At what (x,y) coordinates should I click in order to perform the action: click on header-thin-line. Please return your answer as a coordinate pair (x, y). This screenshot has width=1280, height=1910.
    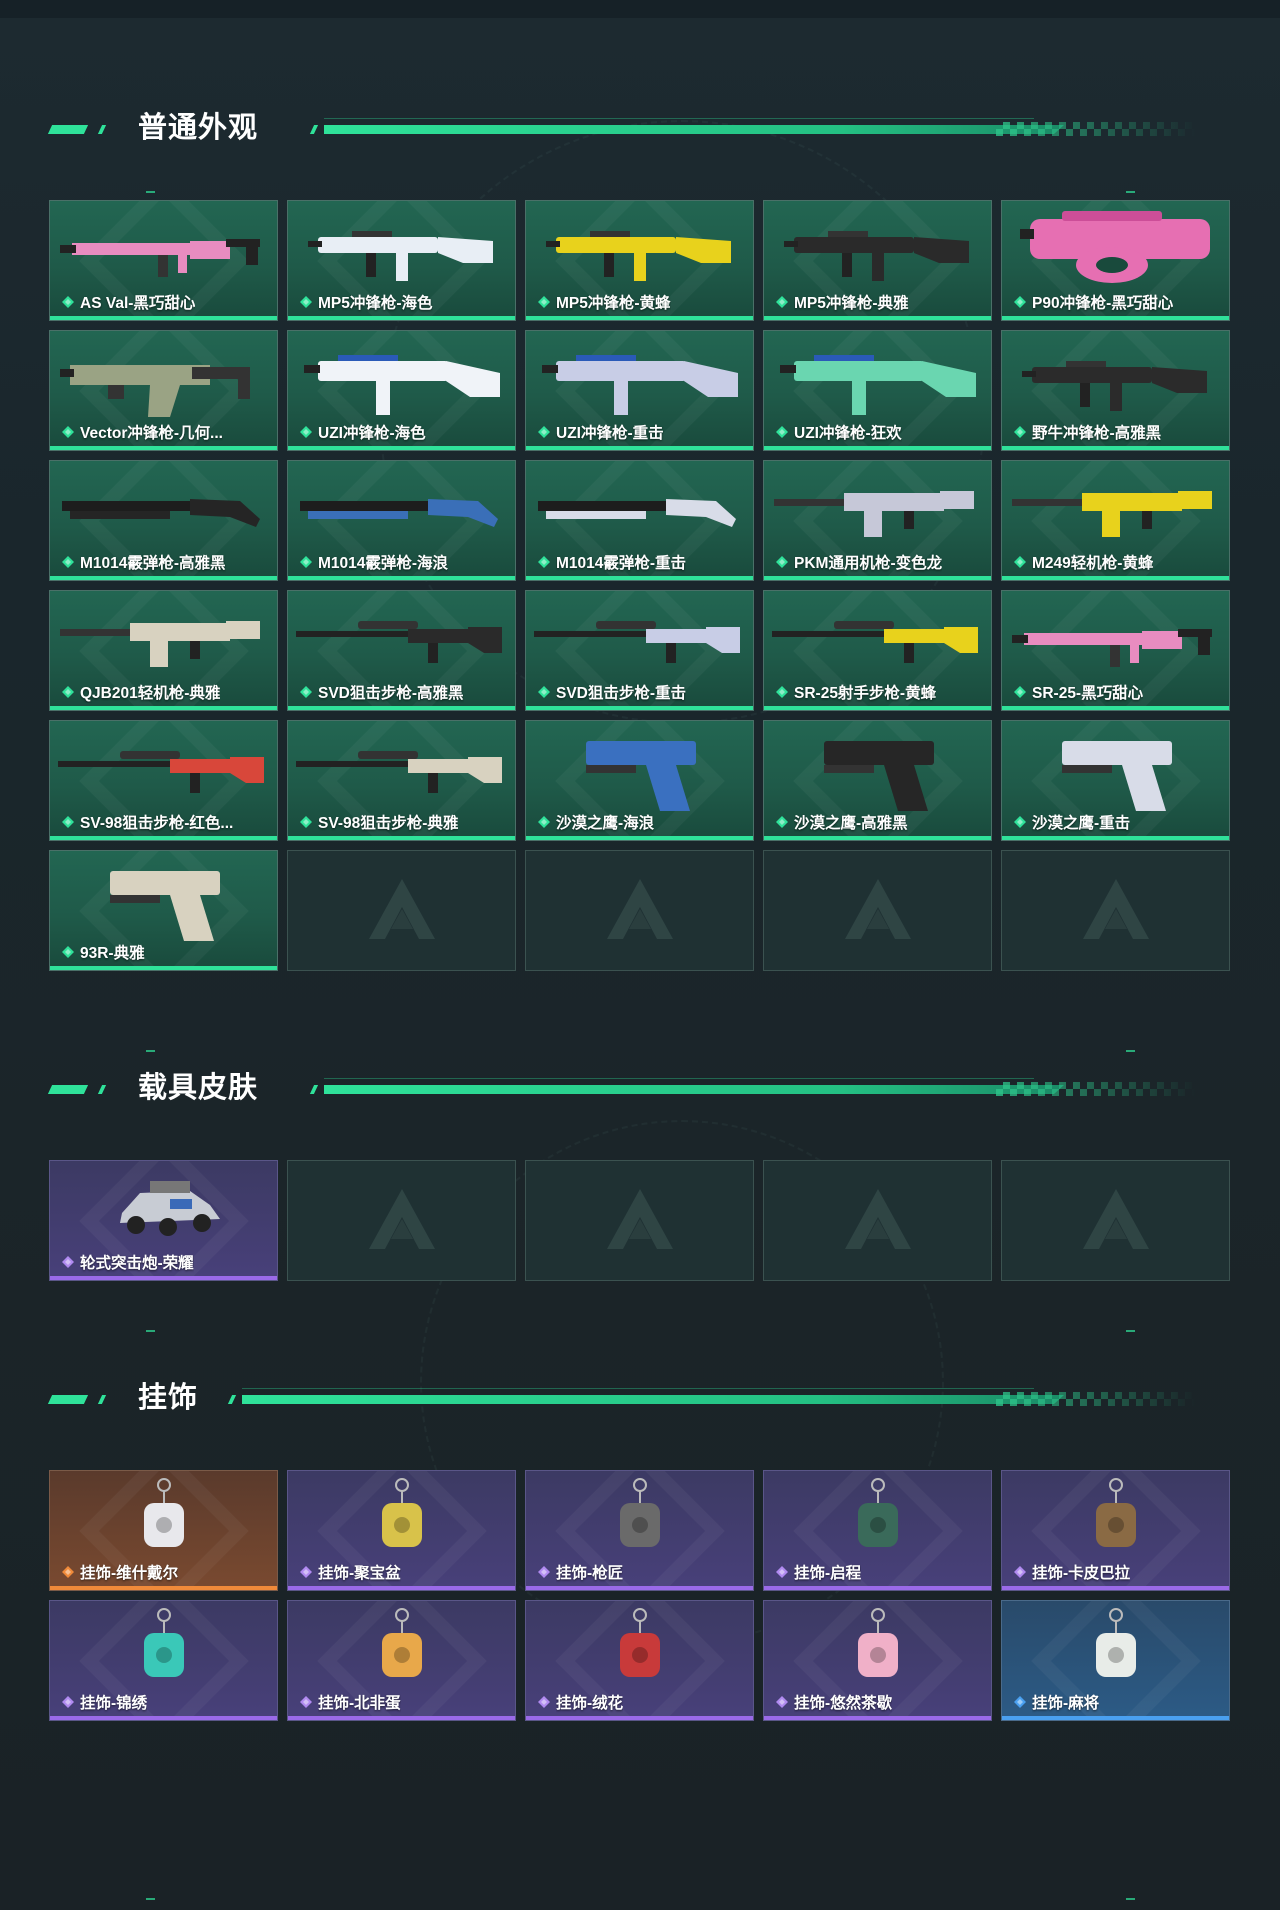
    Looking at the image, I should click on (679, 1078).